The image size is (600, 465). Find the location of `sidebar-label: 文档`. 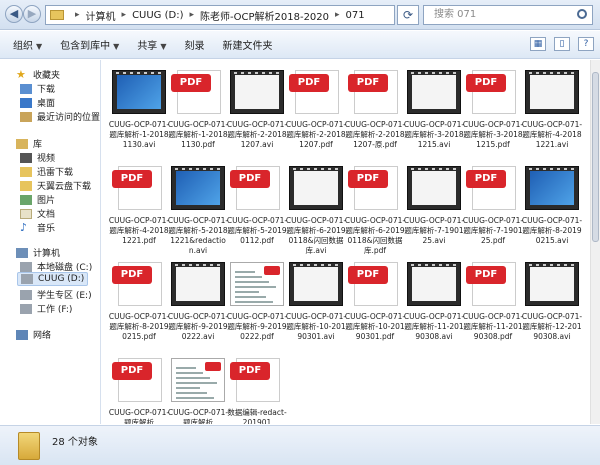

sidebar-label: 文档 is located at coordinates (46, 215).